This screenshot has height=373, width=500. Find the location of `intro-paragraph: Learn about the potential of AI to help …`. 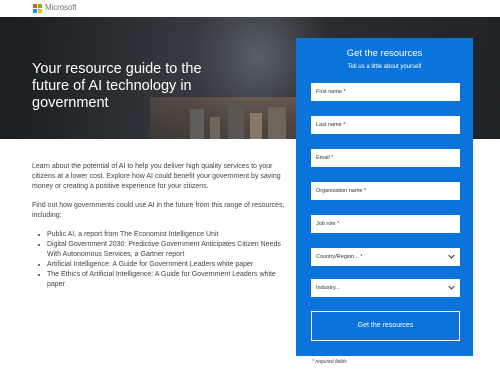

intro-paragraph: Learn about the potential of AI to help … is located at coordinates (156, 176).